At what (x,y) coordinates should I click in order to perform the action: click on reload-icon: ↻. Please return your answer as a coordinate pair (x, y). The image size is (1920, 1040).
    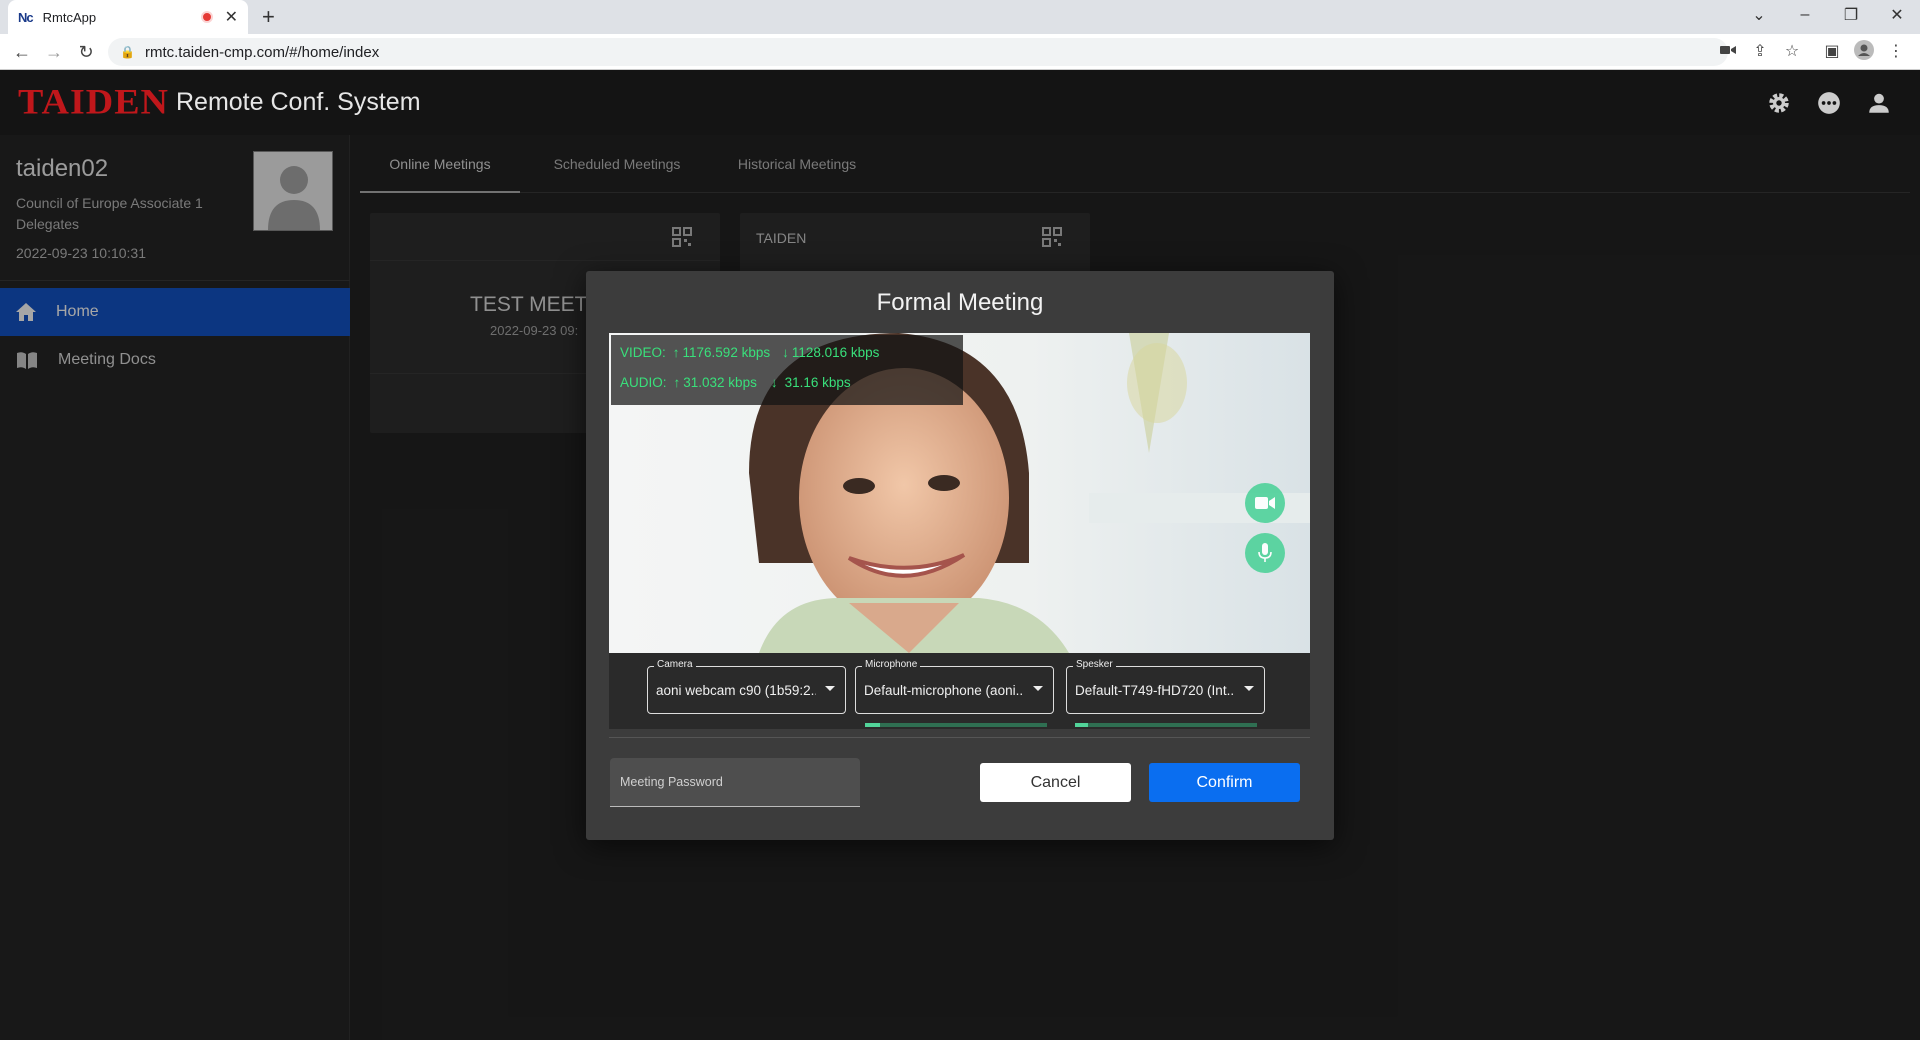
    Looking at the image, I should click on (86, 52).